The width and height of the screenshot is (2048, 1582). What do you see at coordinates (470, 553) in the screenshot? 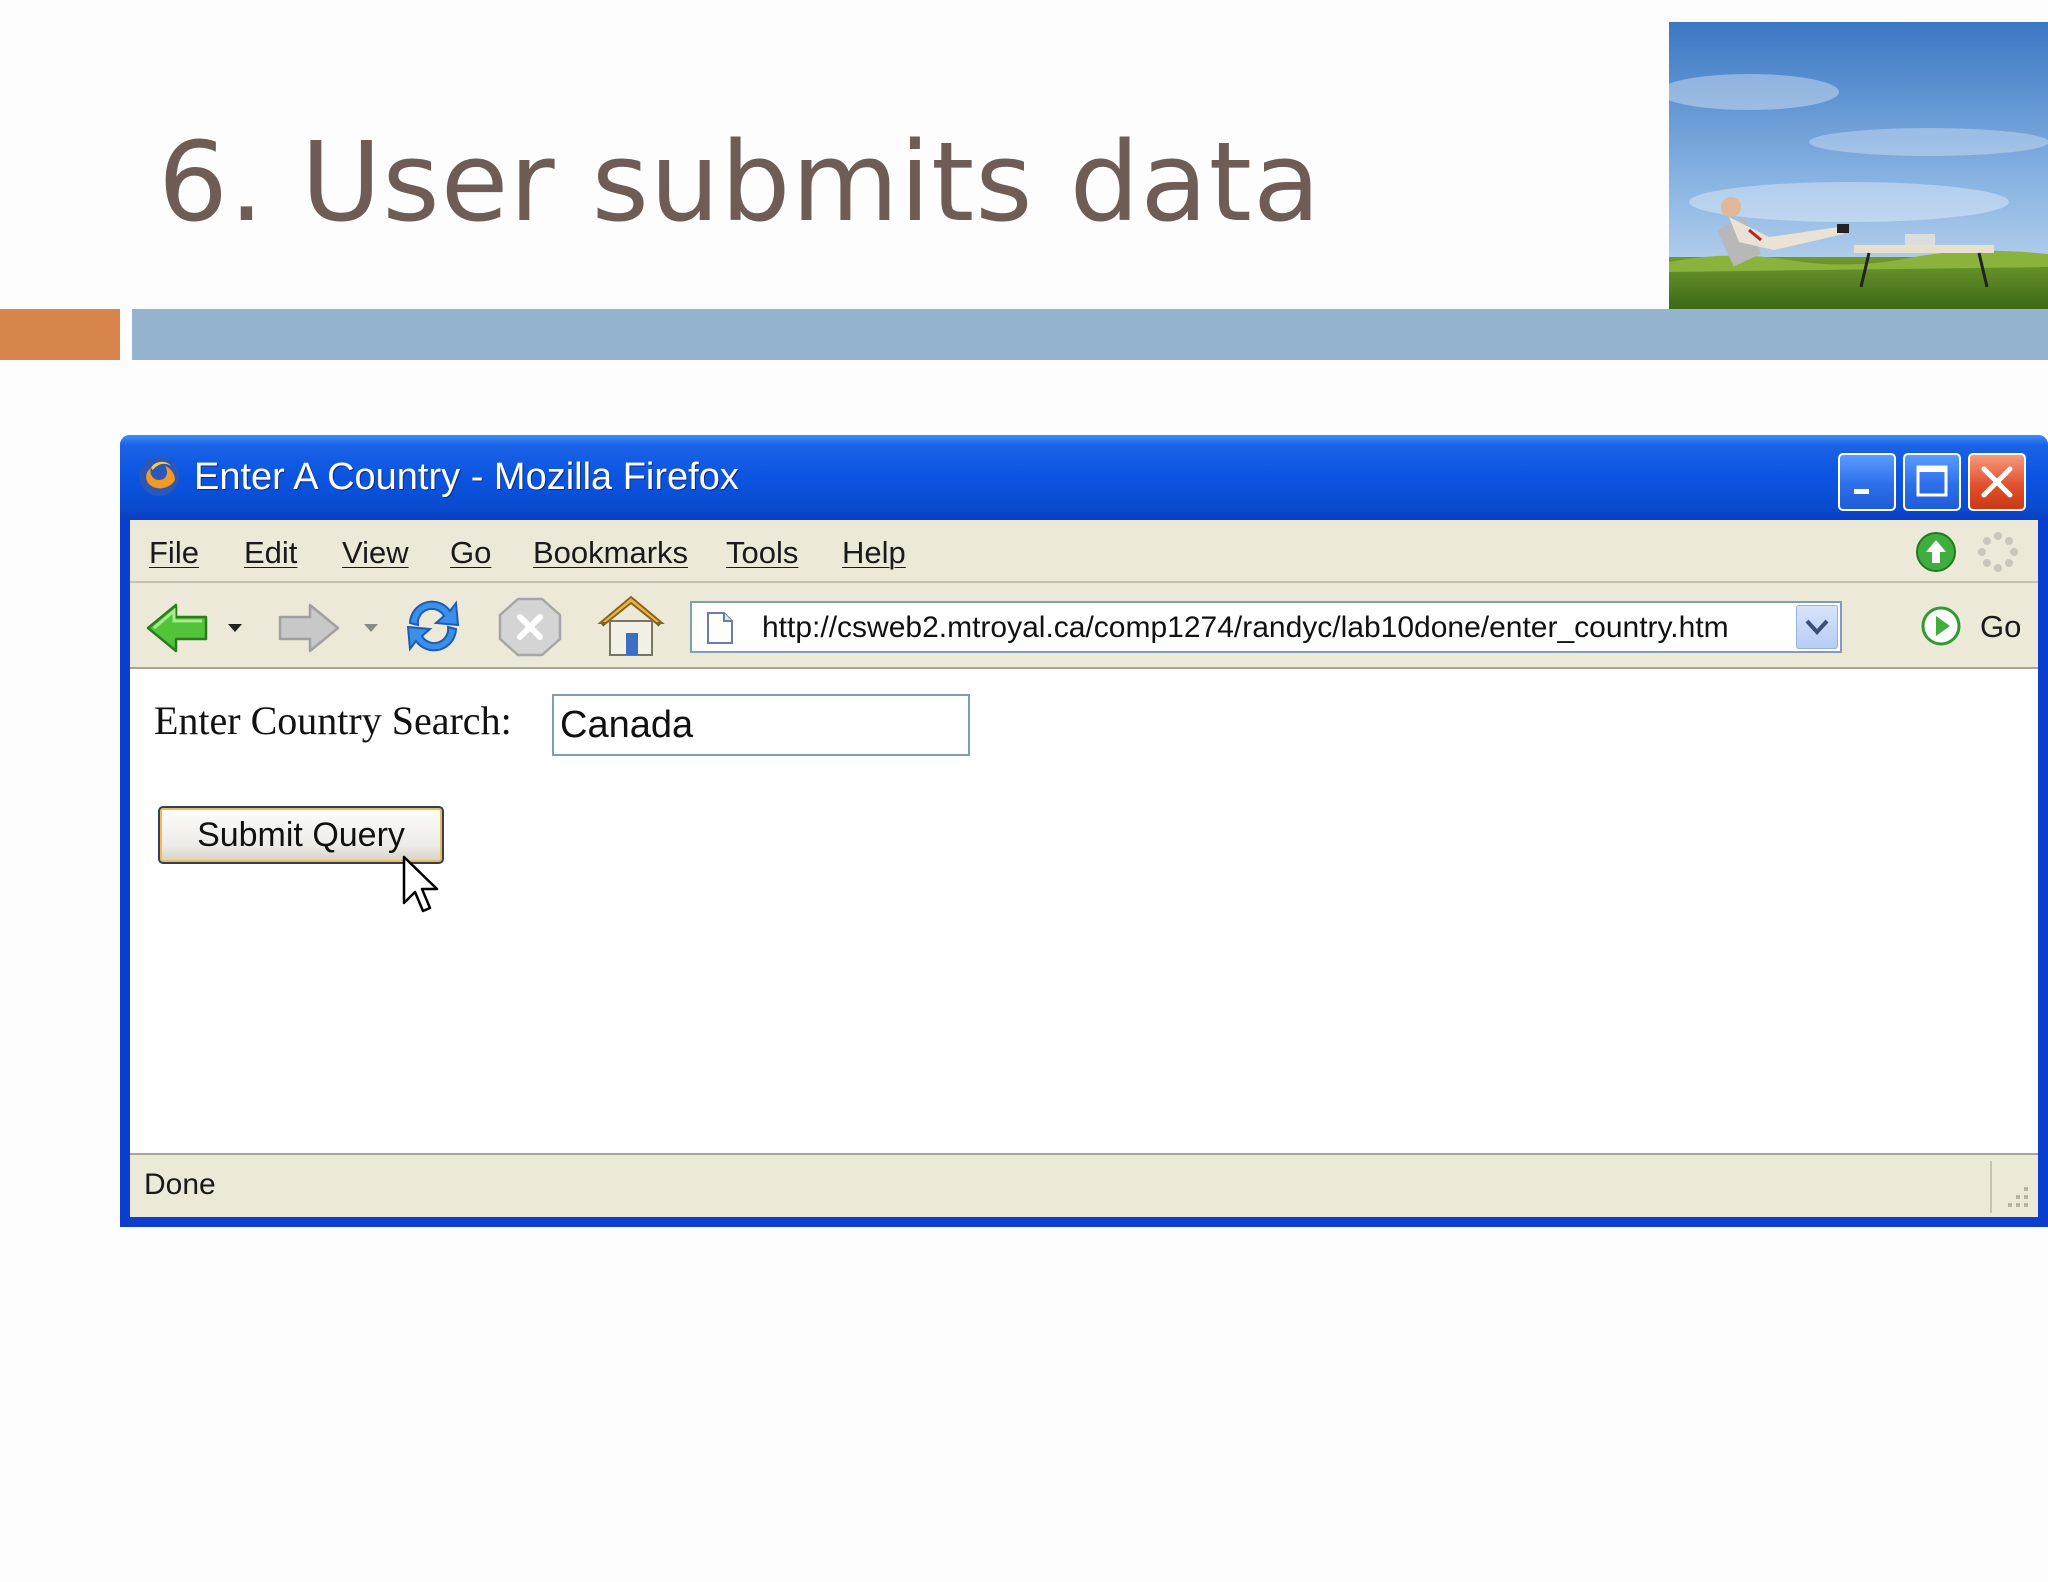
I see `menu-go: Go` at bounding box center [470, 553].